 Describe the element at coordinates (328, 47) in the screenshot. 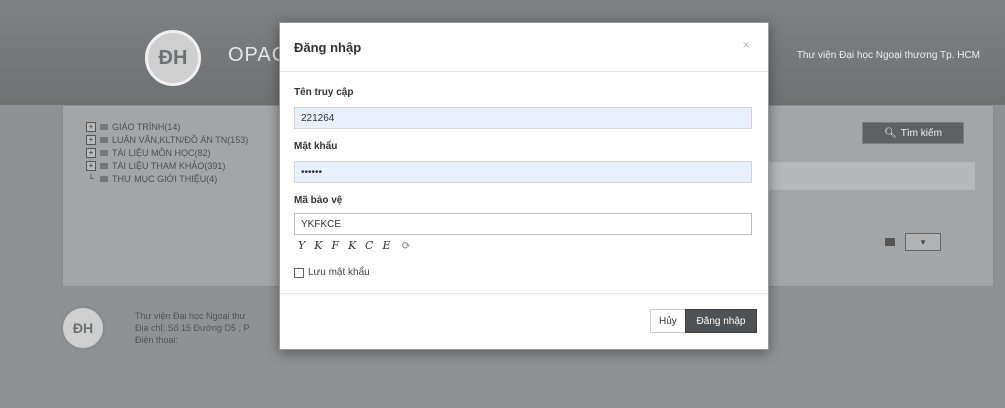

I see `modal-title: Đăng nhập` at that location.